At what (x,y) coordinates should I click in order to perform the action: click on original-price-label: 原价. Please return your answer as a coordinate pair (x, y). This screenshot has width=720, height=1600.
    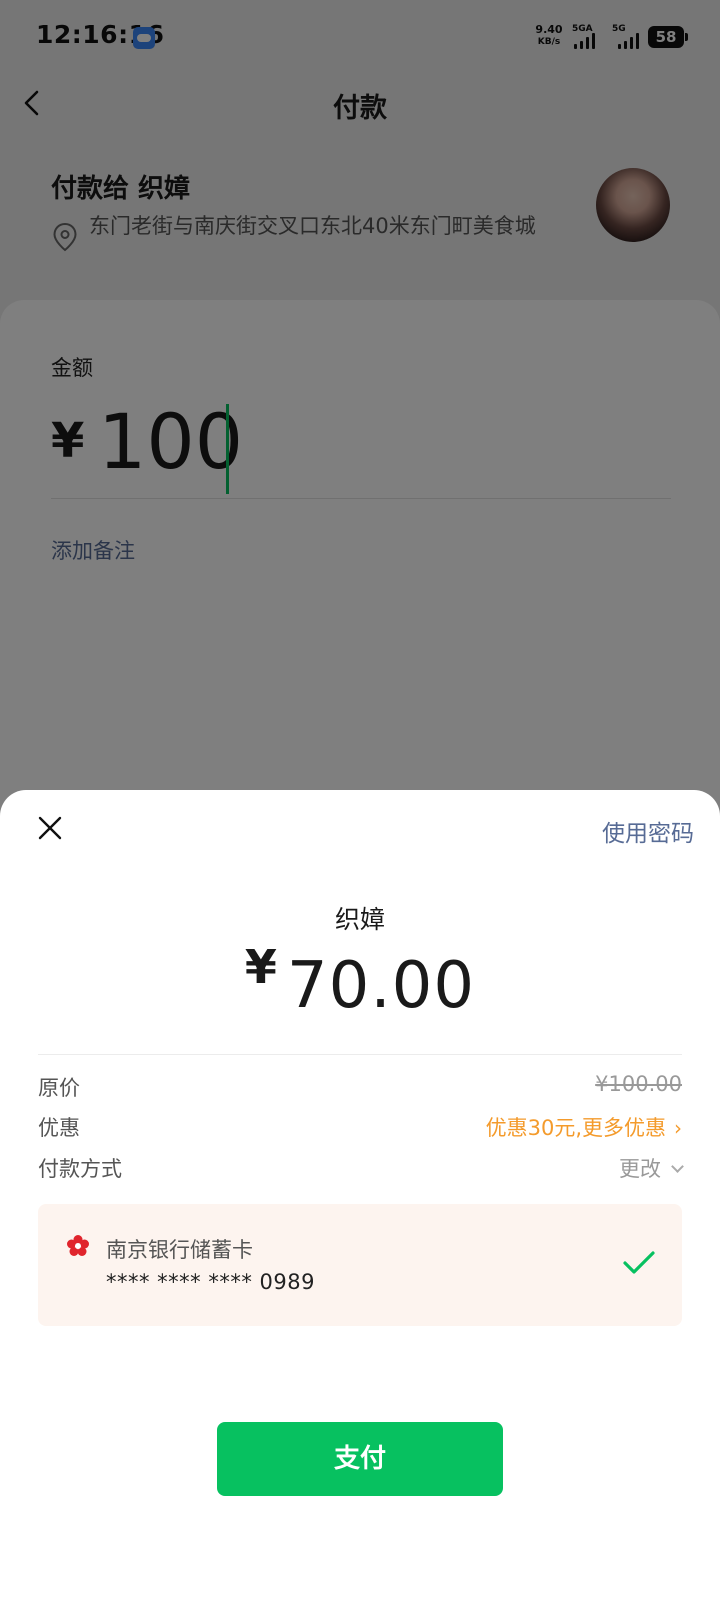
    Looking at the image, I should click on (59, 1088).